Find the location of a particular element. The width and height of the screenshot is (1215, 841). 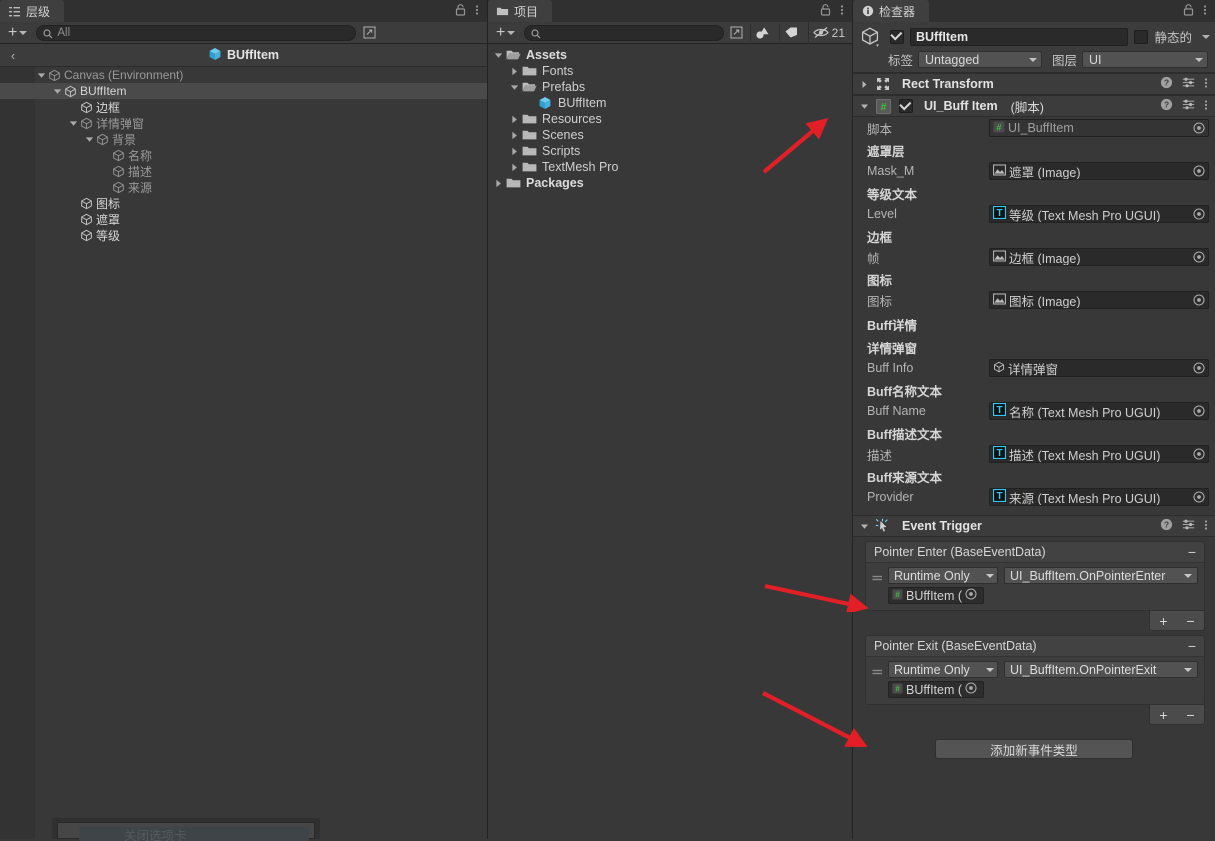

object-field: T 描述 (Text Mesh Pro UGUI) is located at coordinates (1099, 454).